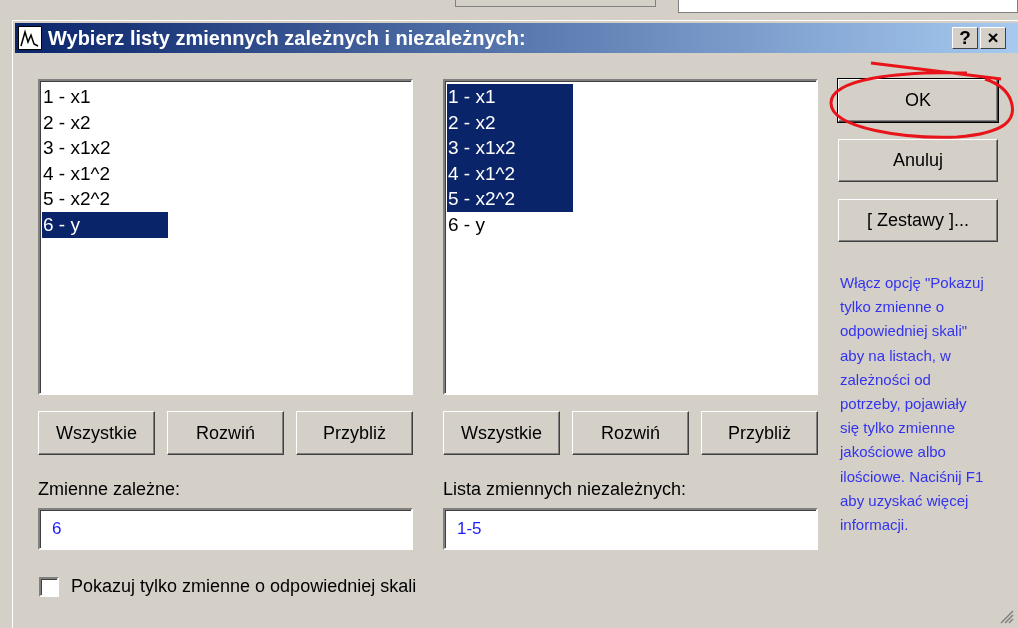 The width and height of the screenshot is (1018, 628). What do you see at coordinates (565, 489) in the screenshot?
I see `field-label: Lista zmiennych niezależnych:` at bounding box center [565, 489].